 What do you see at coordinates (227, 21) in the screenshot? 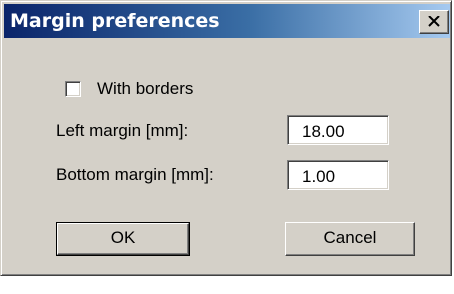
I see `title-bar: Margin preferences` at bounding box center [227, 21].